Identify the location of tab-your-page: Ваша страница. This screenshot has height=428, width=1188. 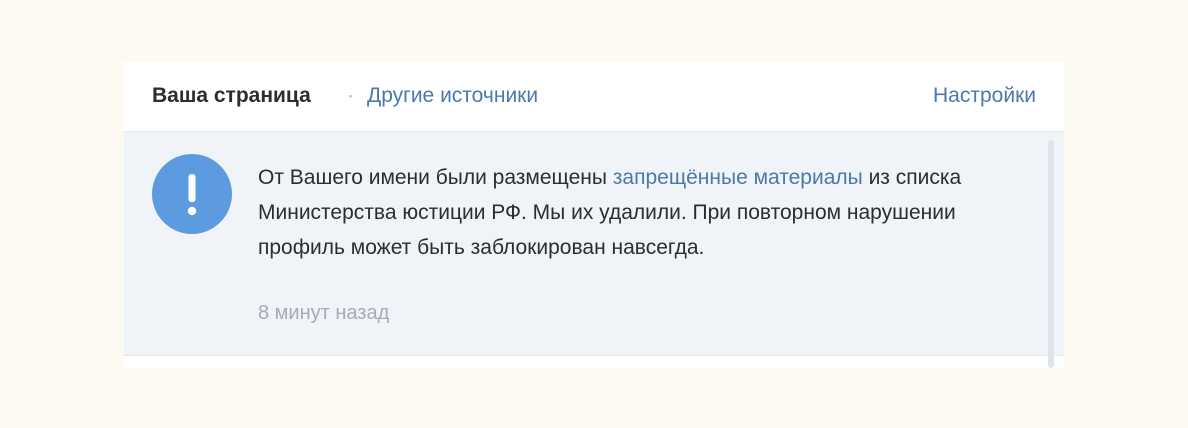
(231, 96).